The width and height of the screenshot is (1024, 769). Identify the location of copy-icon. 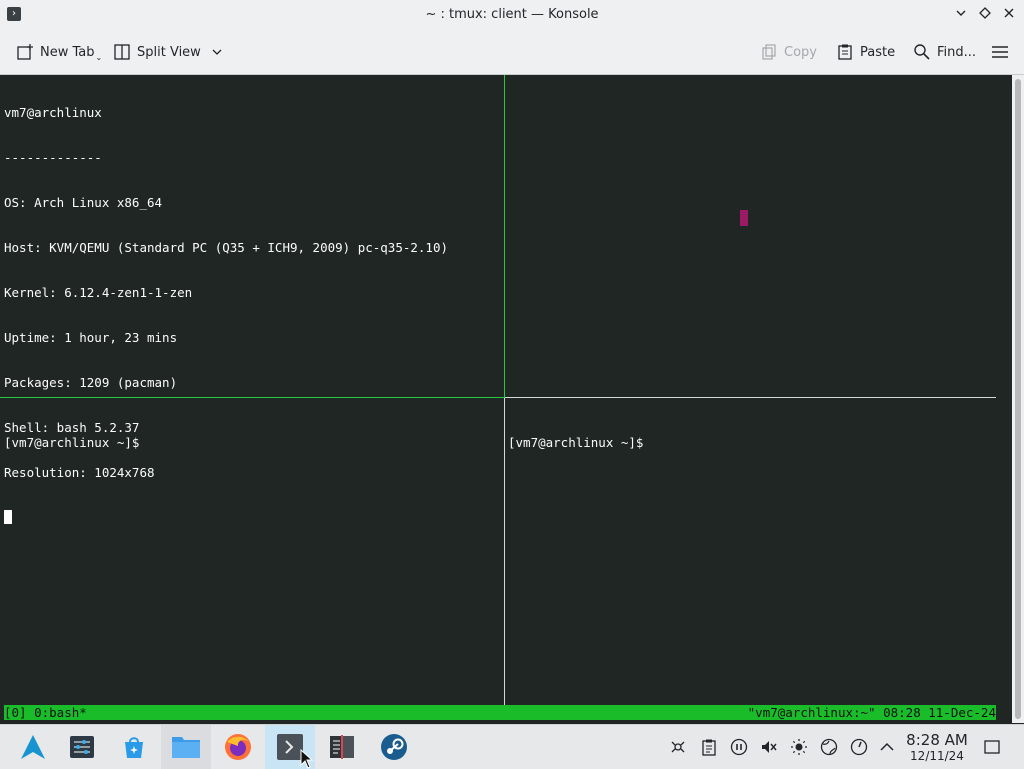
(769, 52).